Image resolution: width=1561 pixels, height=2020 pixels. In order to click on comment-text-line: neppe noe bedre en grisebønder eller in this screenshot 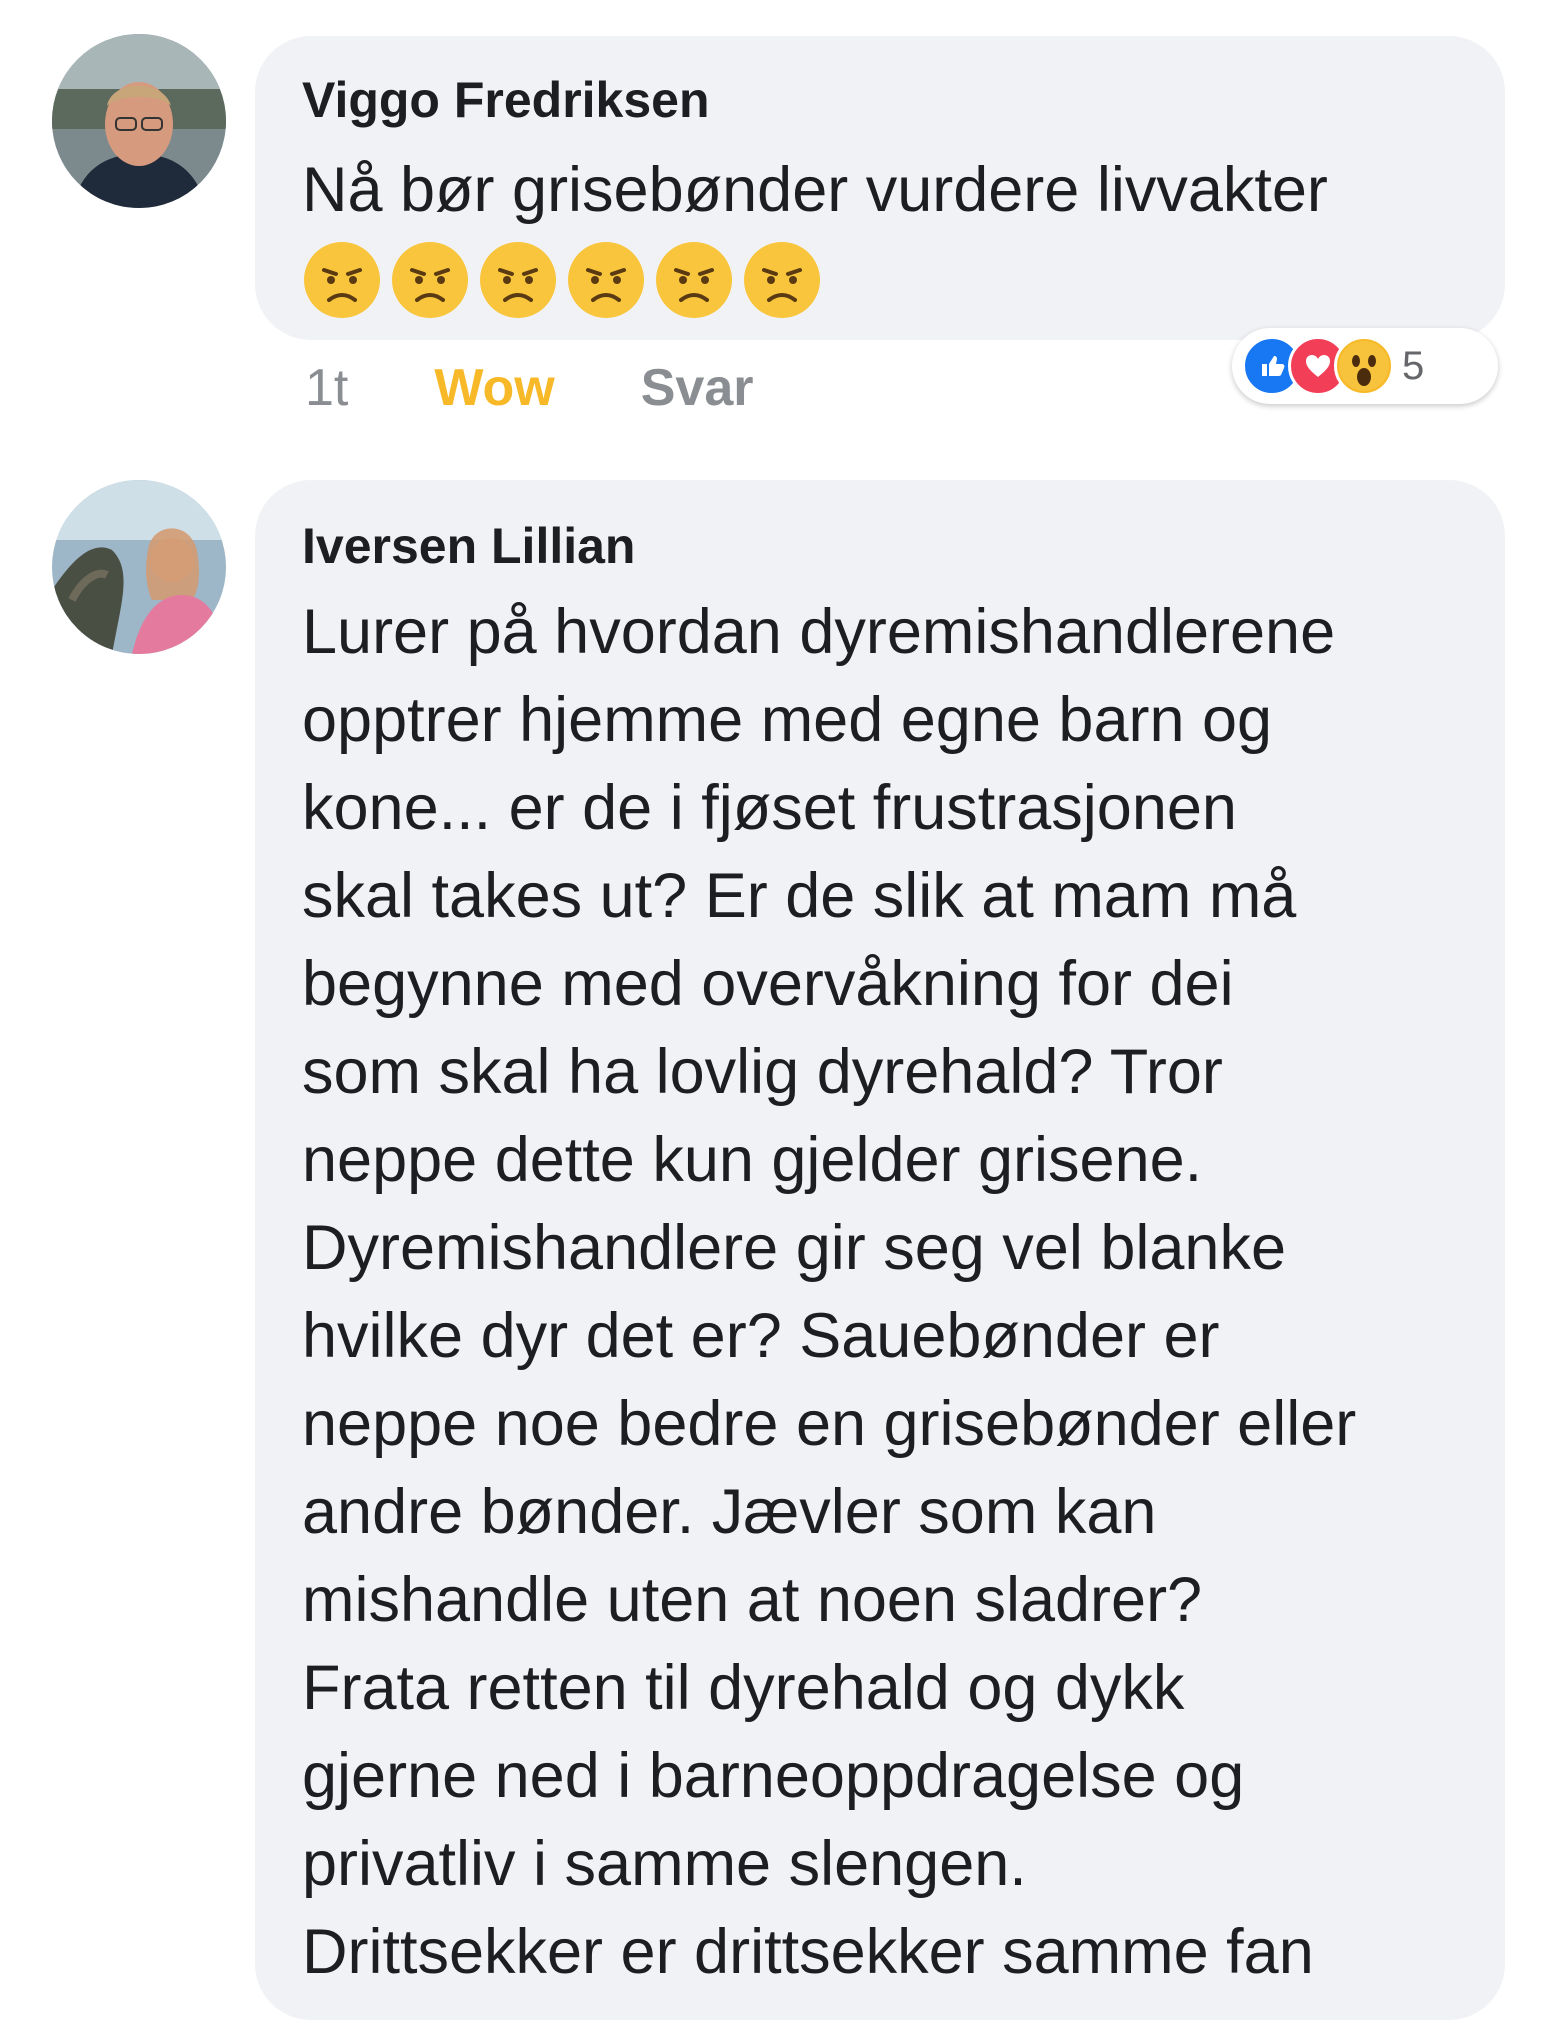, I will do `click(829, 1424)`.